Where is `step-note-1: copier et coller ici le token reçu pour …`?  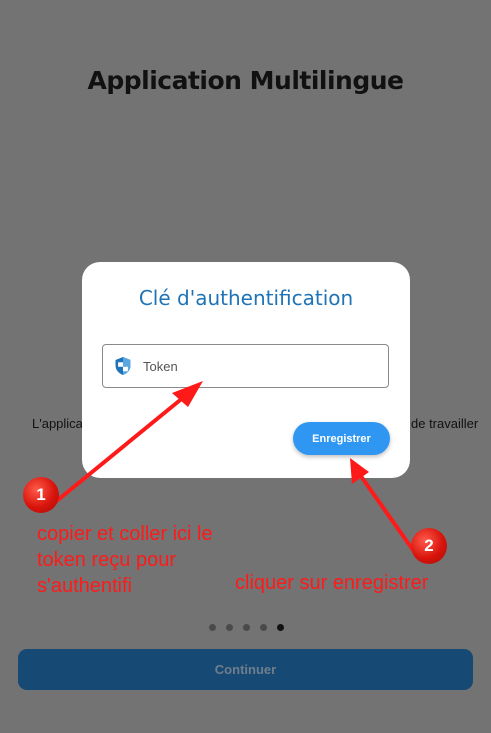
step-note-1: copier et coller ici le token reçu pour … is located at coordinates (125, 560).